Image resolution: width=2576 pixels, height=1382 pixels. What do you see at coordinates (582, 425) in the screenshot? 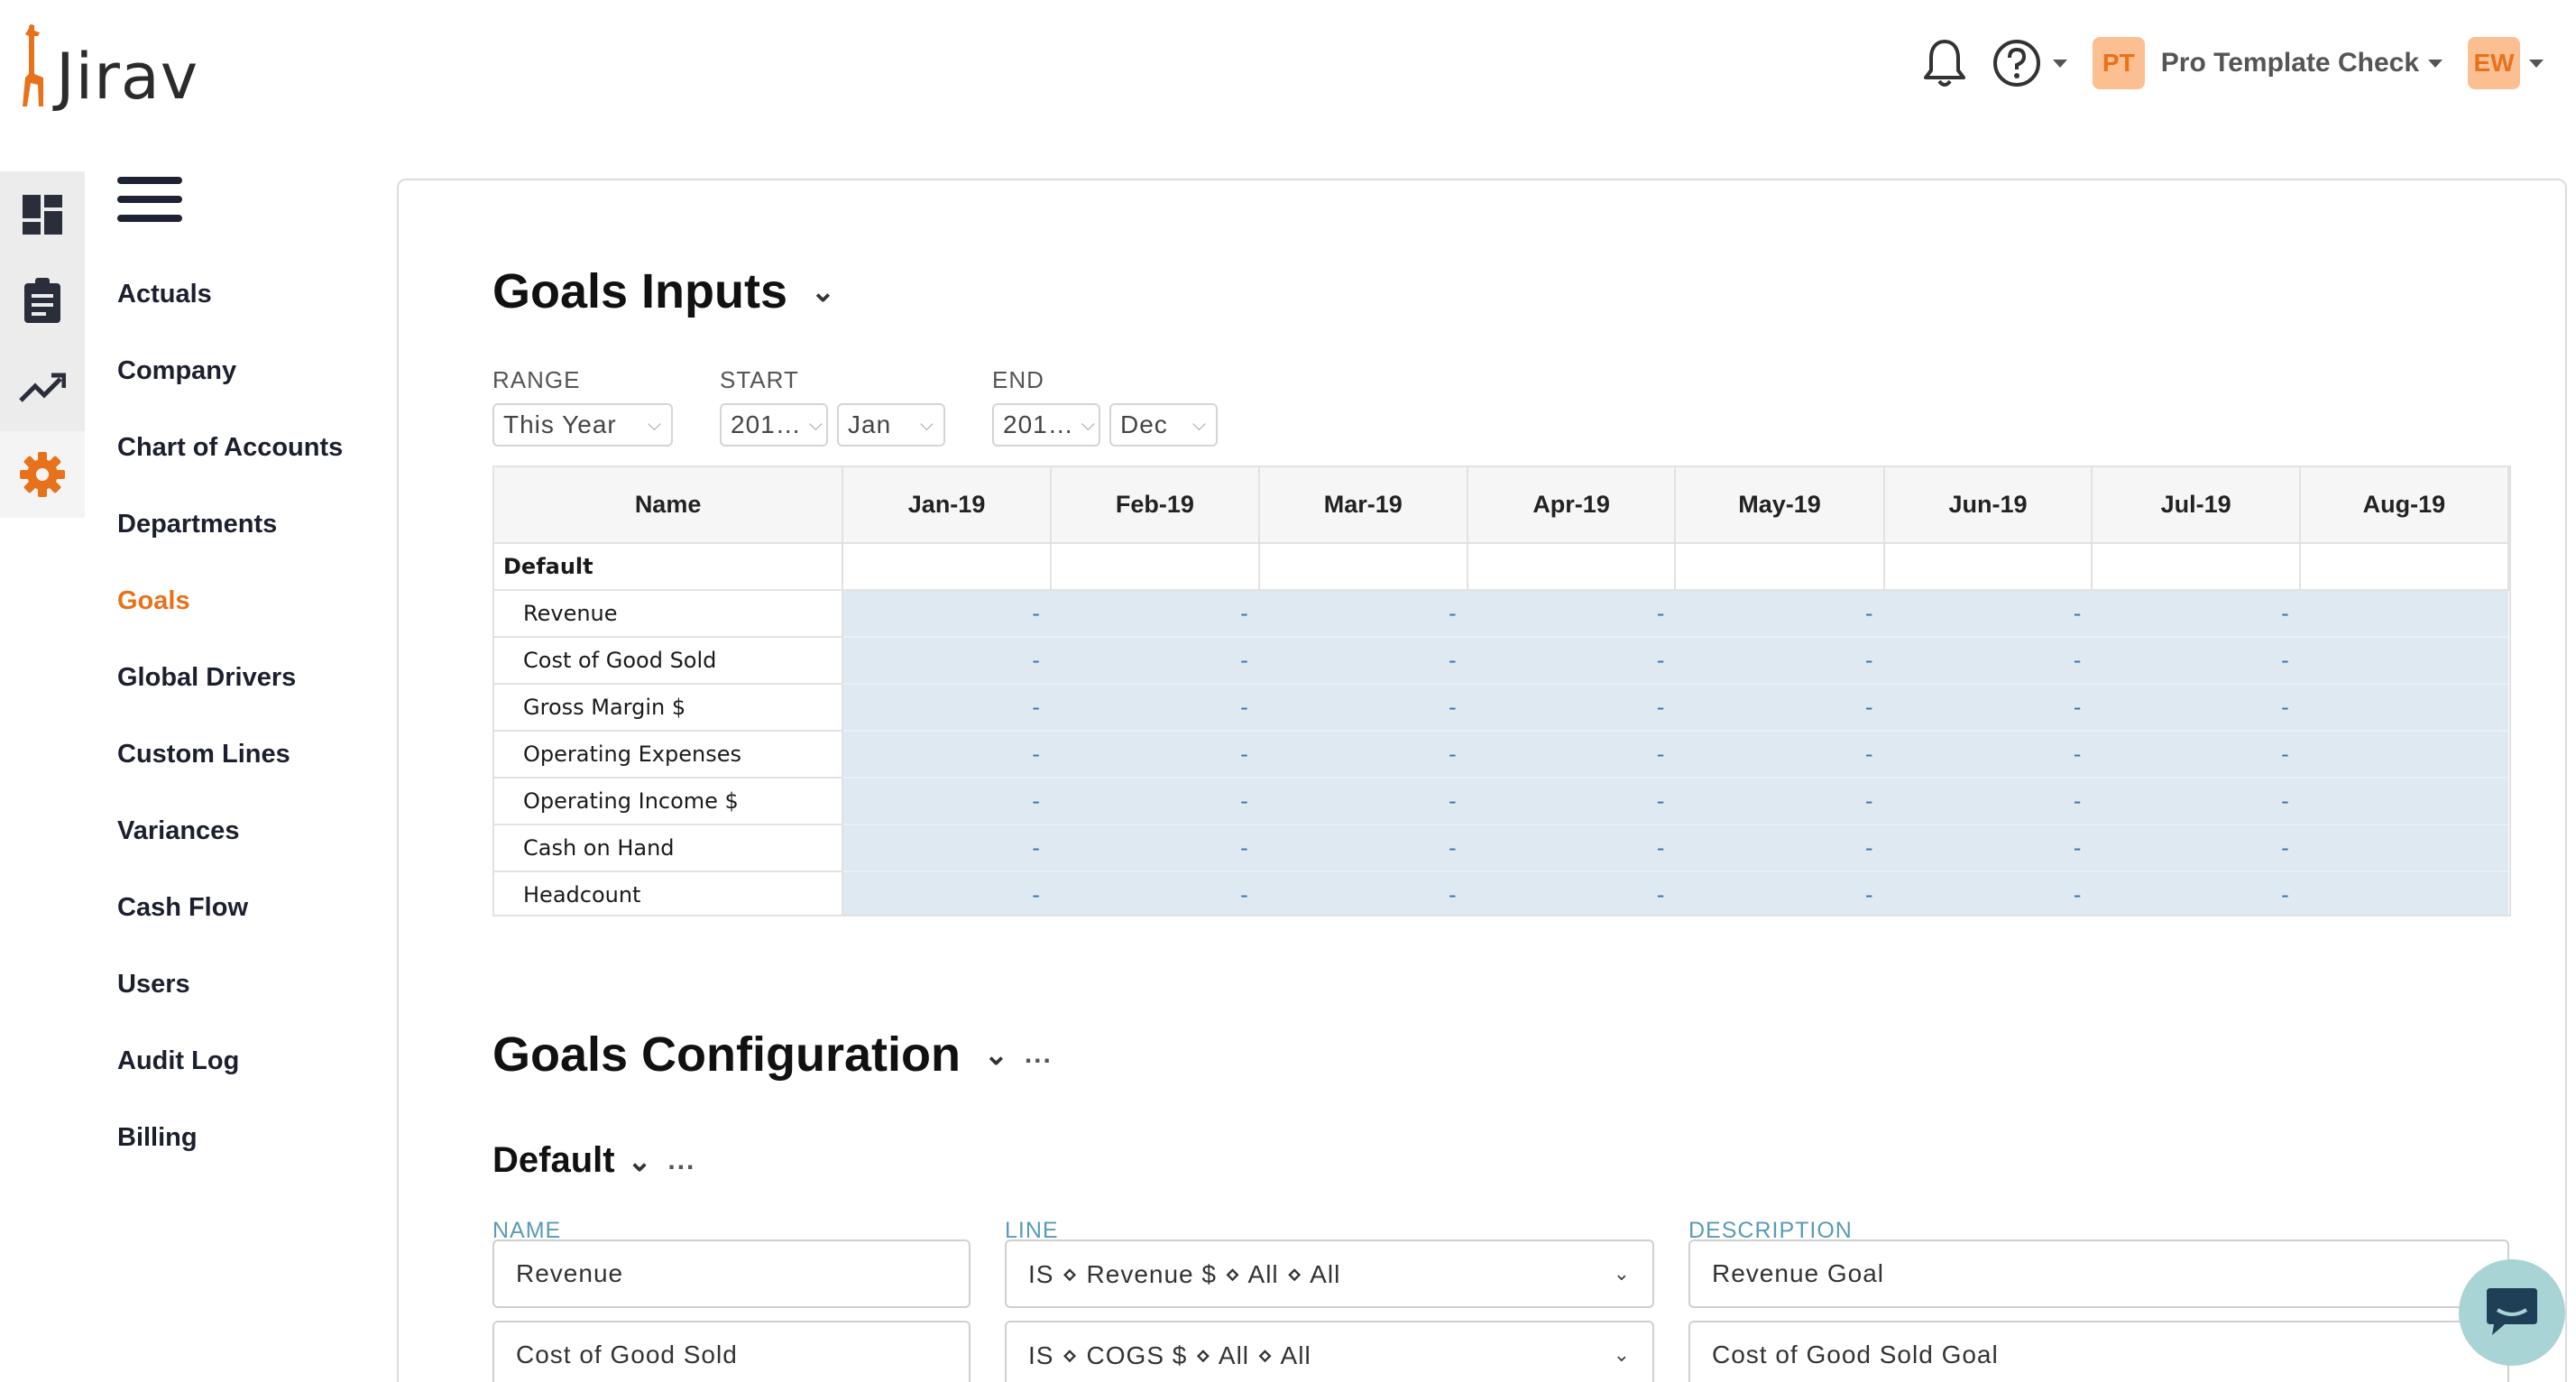
I see `range-select: This Year ⌵` at bounding box center [582, 425].